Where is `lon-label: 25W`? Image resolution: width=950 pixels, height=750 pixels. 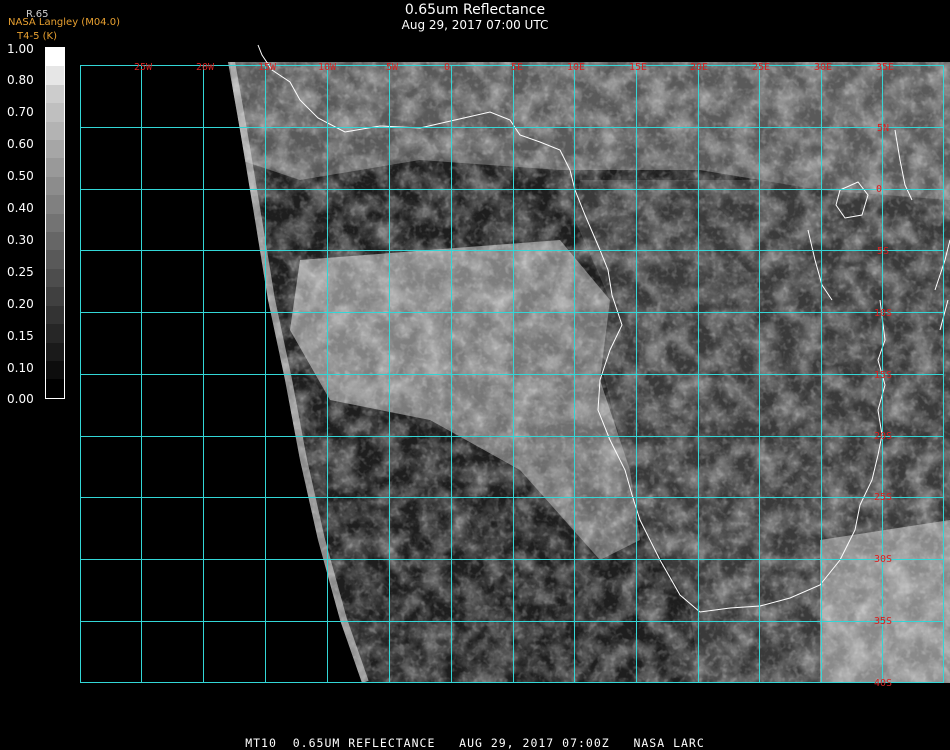 lon-label: 25W is located at coordinates (143, 67).